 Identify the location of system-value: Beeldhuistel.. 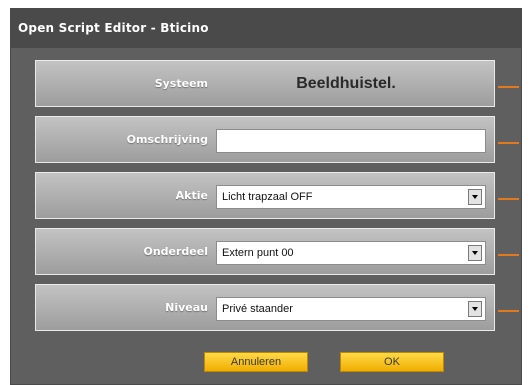
(346, 83).